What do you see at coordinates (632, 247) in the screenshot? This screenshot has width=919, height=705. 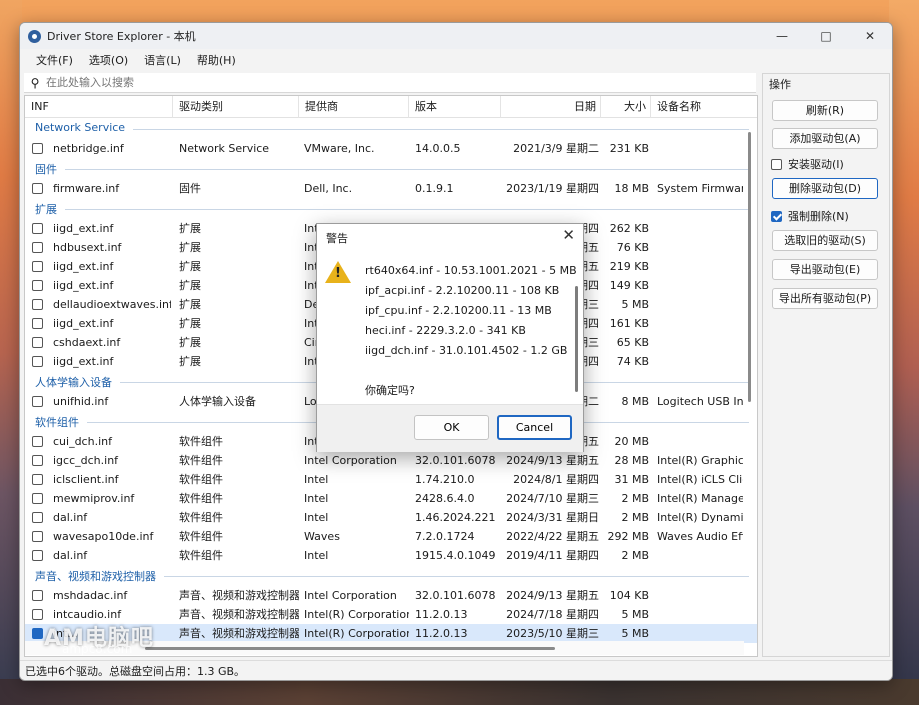 I see `cell-size: 76 KB` at bounding box center [632, 247].